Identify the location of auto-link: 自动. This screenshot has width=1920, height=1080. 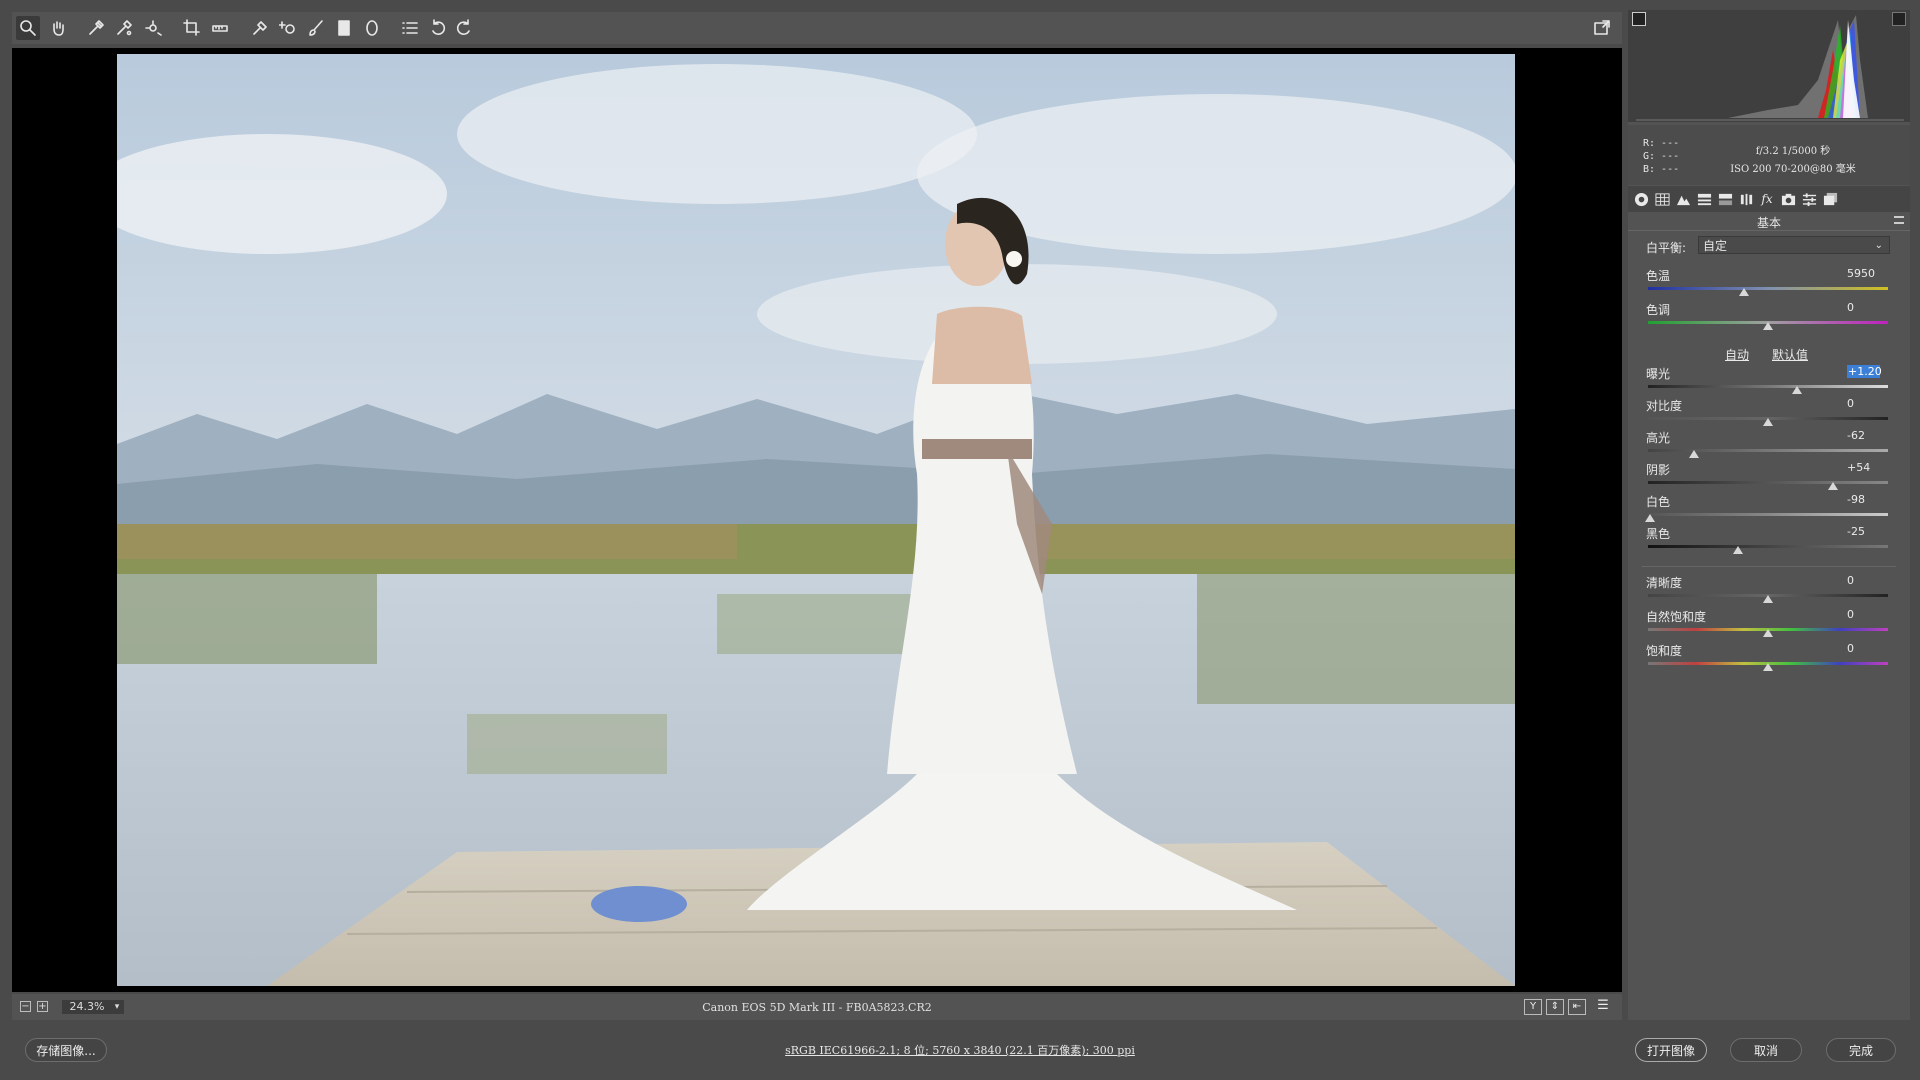
(1737, 354).